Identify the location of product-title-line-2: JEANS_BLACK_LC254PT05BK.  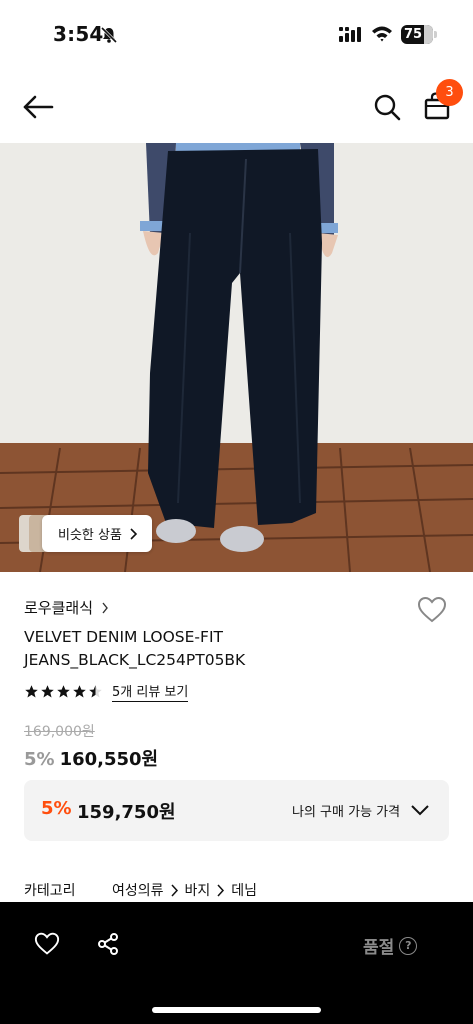
(135, 660).